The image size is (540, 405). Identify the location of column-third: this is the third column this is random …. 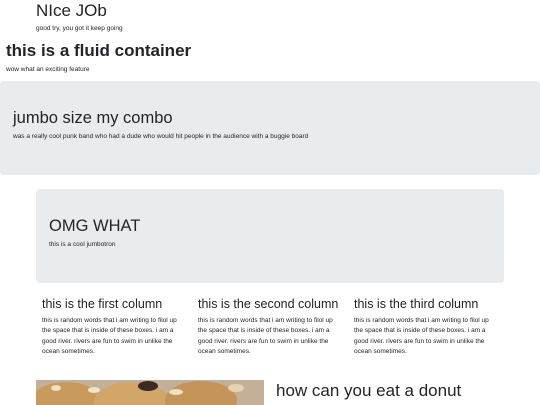
(426, 326).